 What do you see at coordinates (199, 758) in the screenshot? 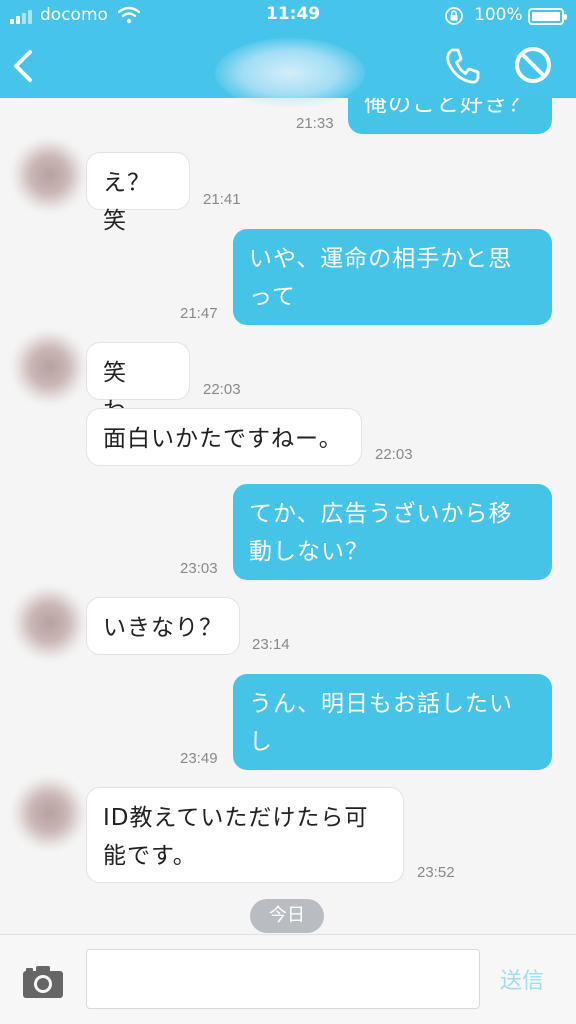
I see `message-time: 23:49` at bounding box center [199, 758].